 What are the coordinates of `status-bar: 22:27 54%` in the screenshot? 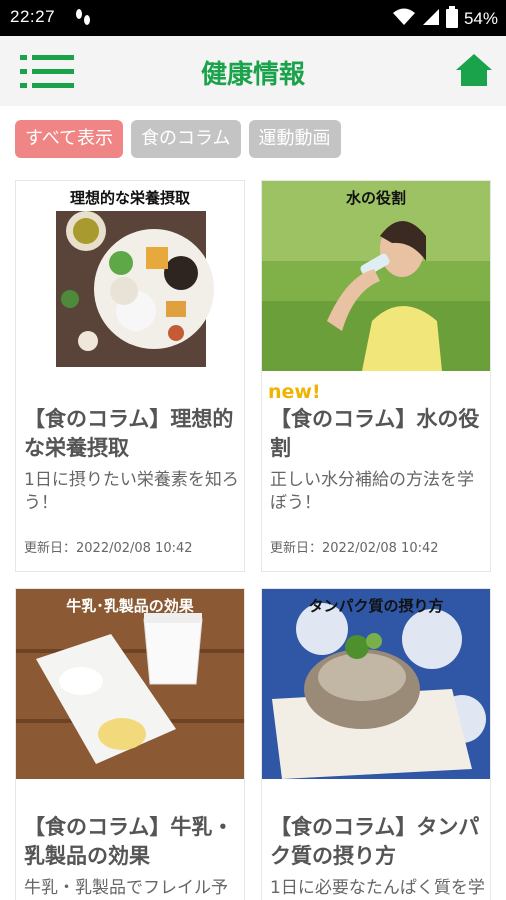 It's located at (253, 18).